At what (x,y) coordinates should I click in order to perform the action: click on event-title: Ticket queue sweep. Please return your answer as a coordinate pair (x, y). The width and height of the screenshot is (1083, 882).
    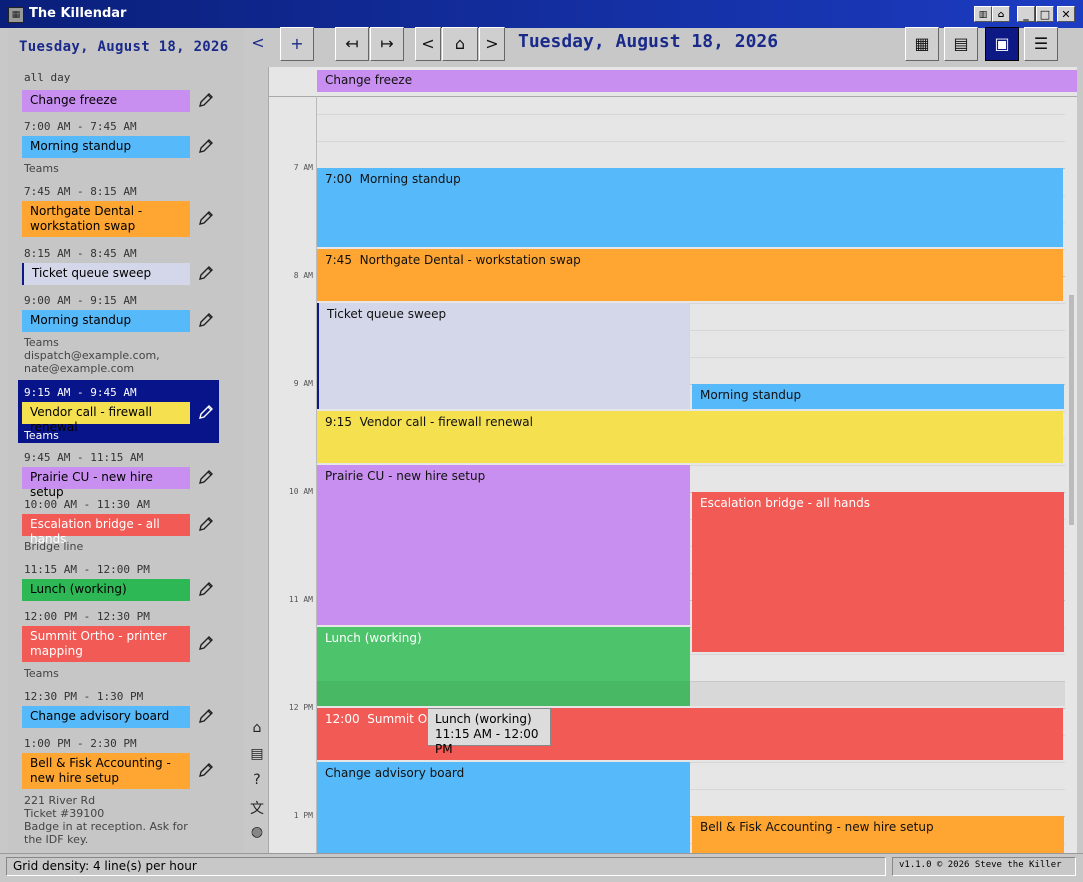
    Looking at the image, I should click on (387, 314).